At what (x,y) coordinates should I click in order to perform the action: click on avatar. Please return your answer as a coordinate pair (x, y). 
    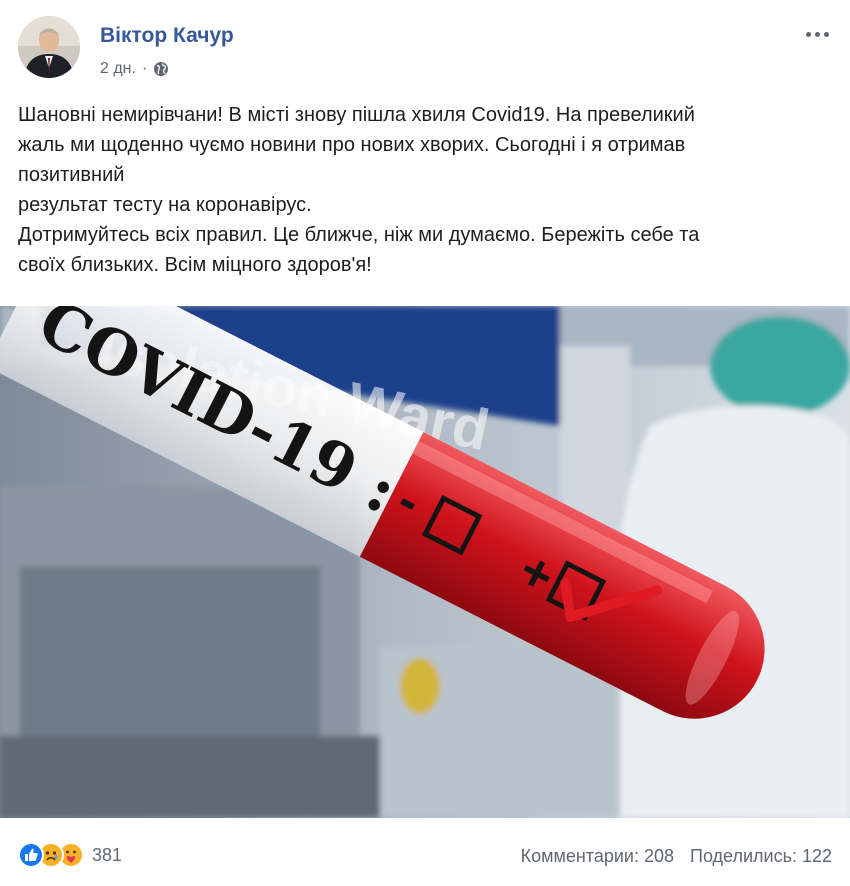
    Looking at the image, I should click on (49, 47).